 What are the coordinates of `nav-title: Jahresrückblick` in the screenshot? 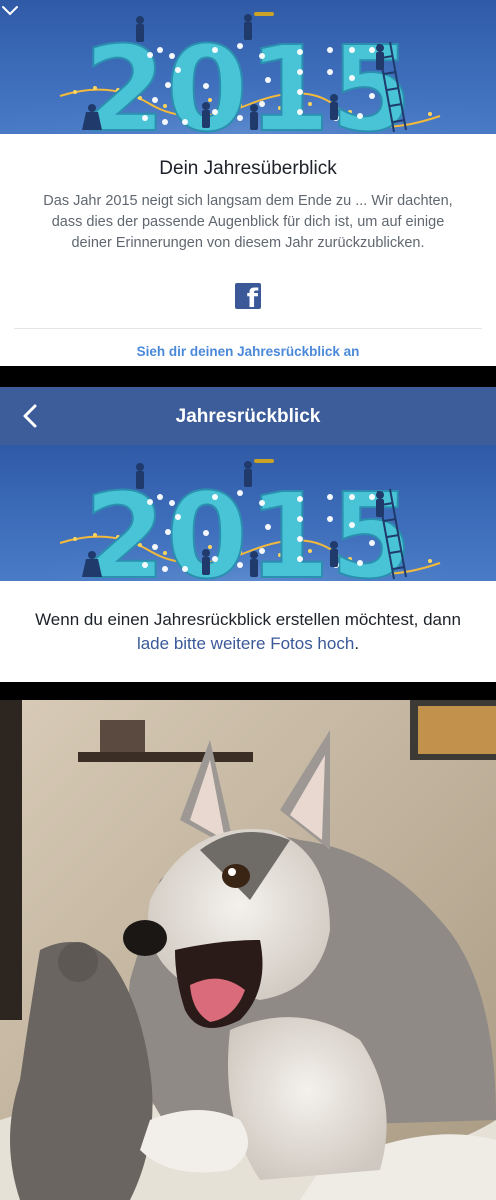 It's located at (248, 416).